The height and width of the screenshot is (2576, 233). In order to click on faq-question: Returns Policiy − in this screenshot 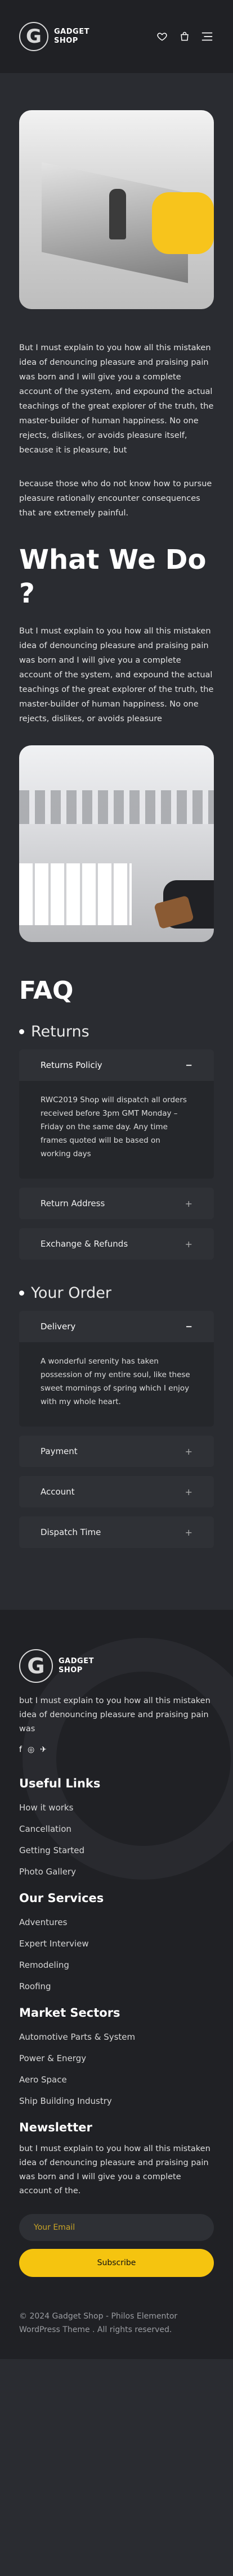, I will do `click(116, 1065)`.